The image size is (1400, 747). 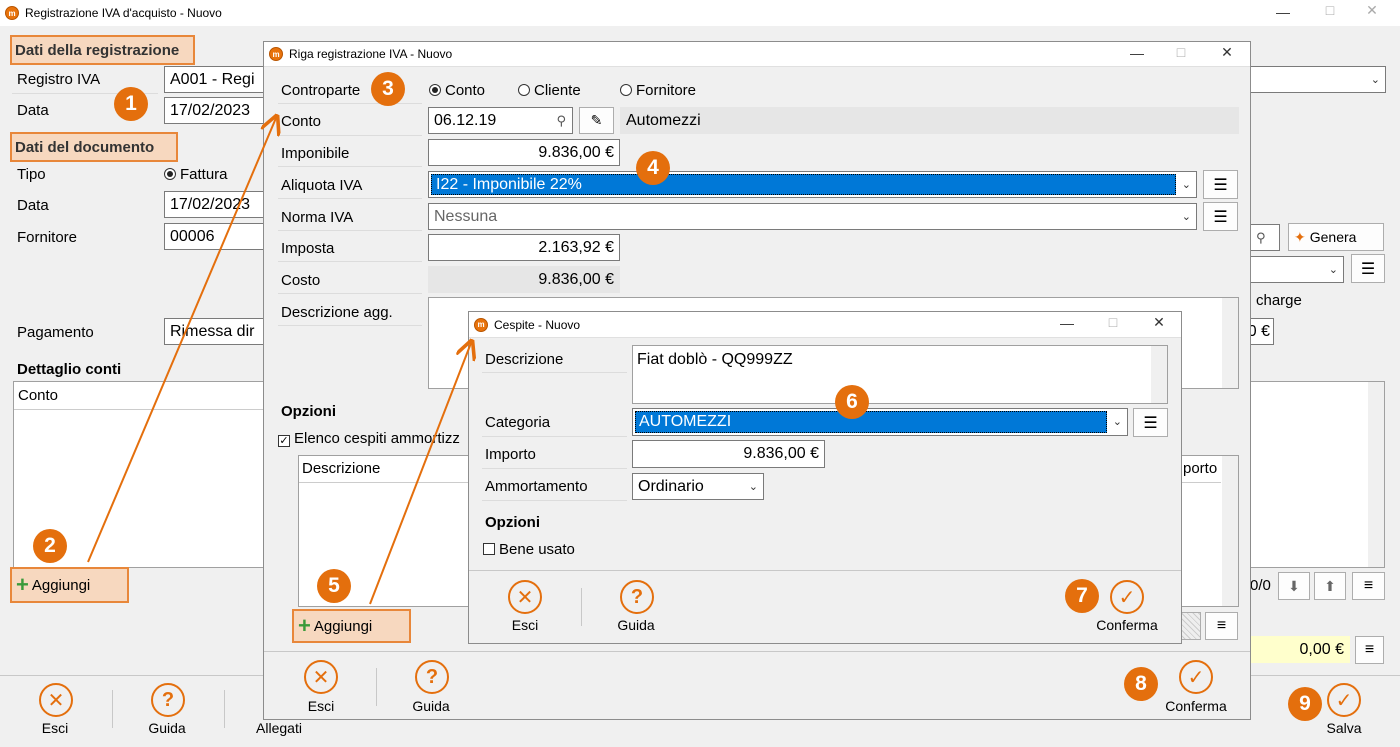 I want to click on genera-button: ✦ Genera, so click(x=1336, y=237).